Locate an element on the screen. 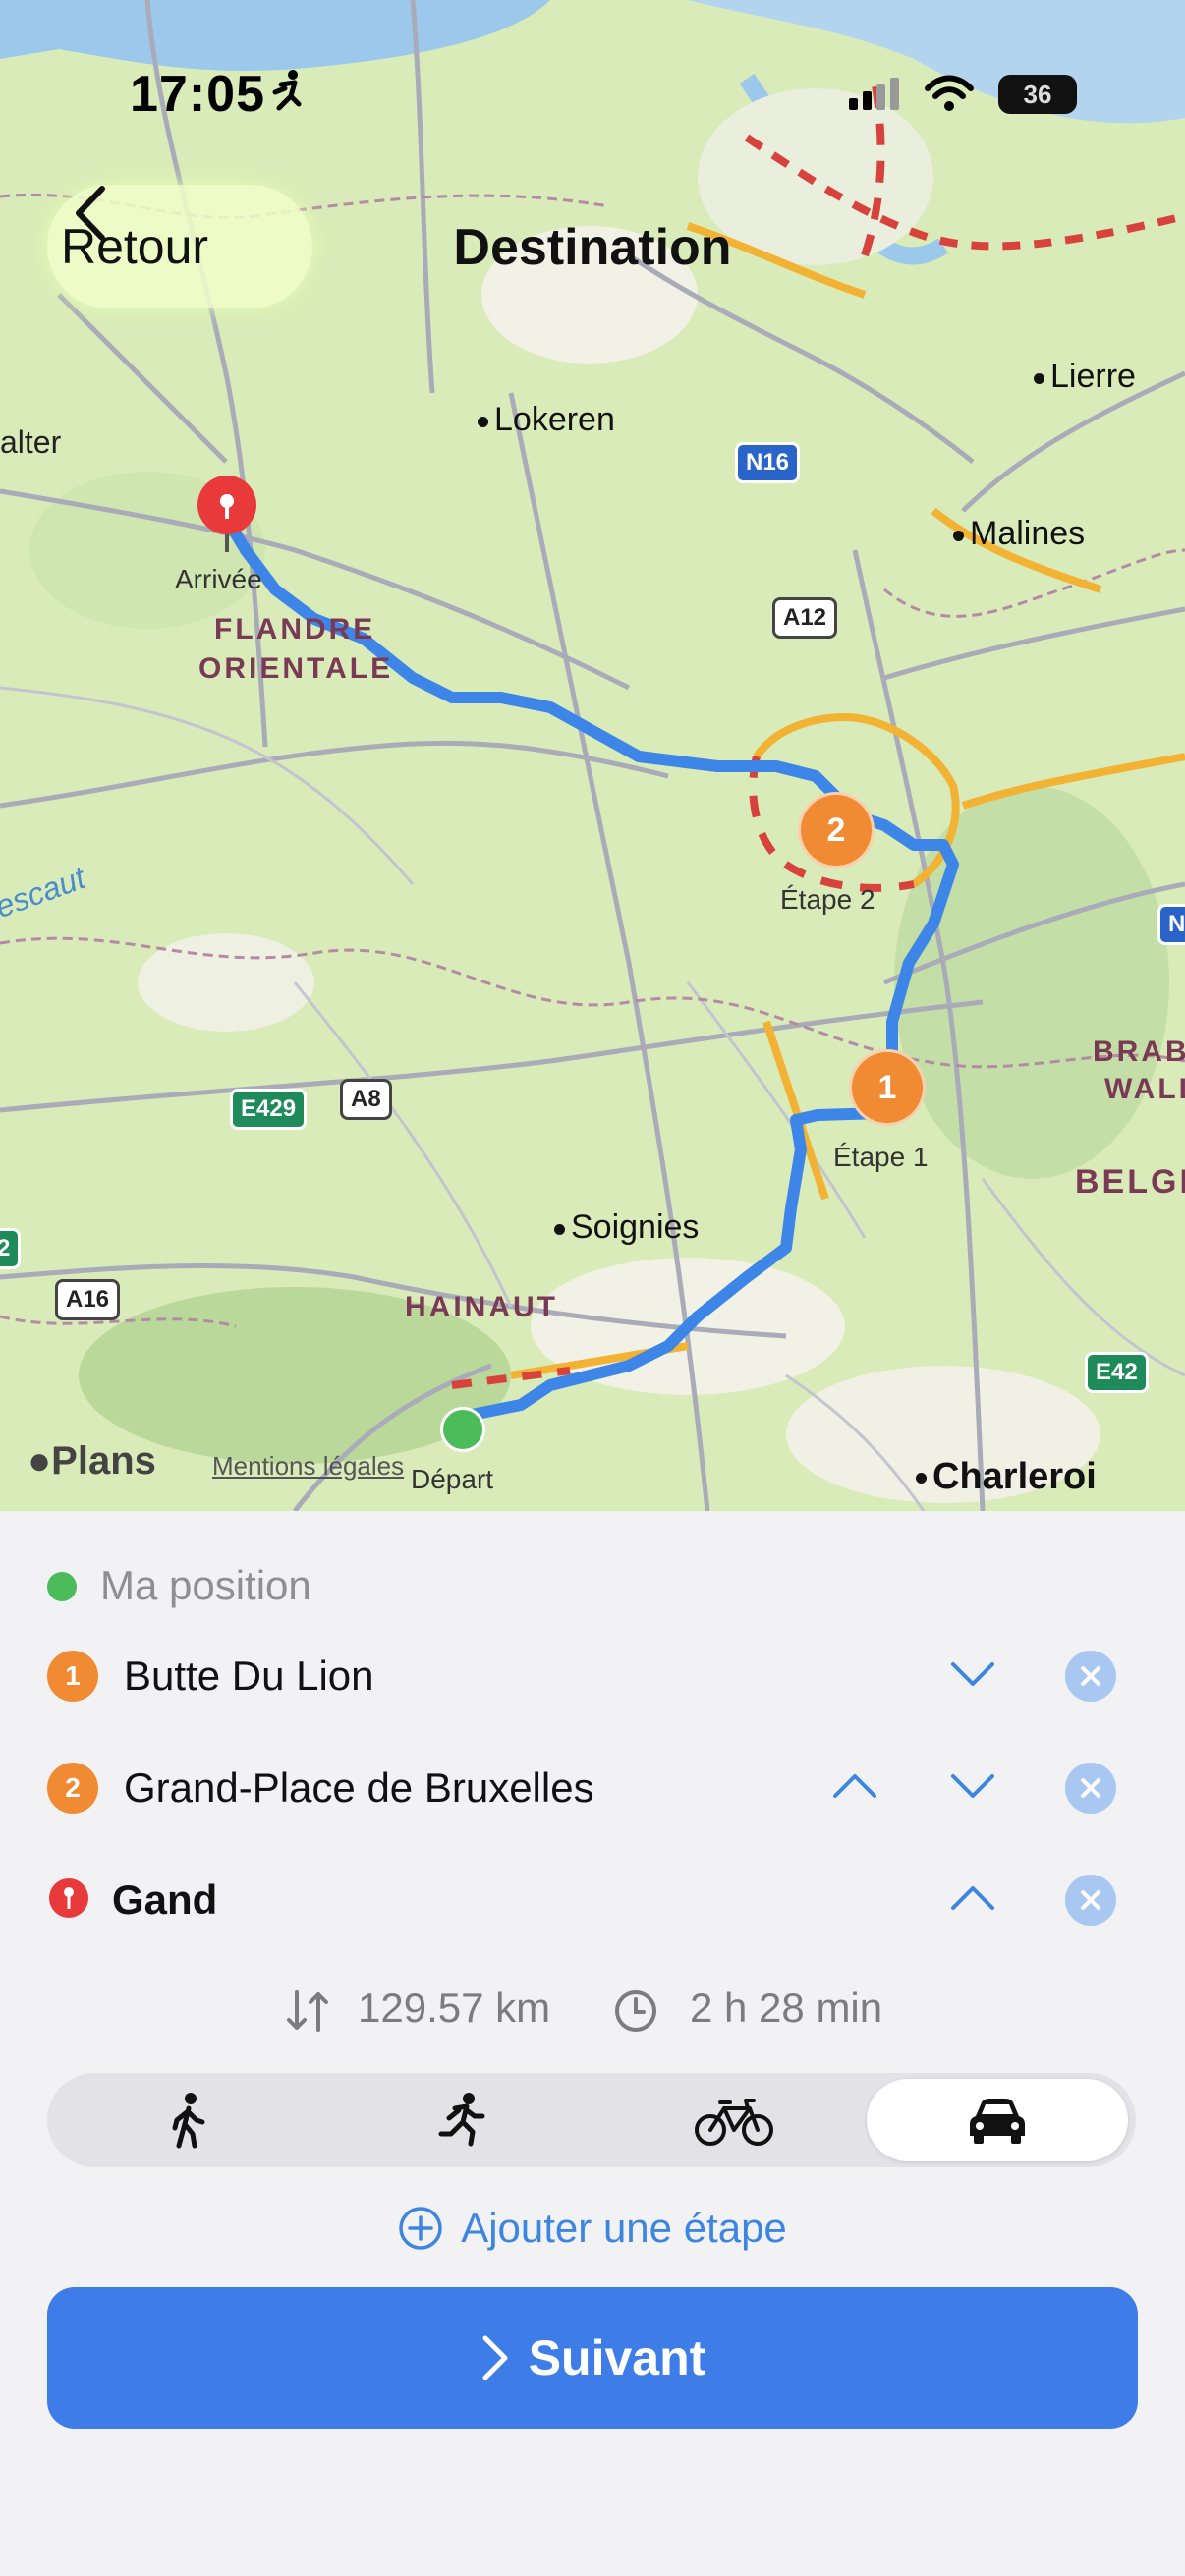 The height and width of the screenshot is (2576, 1185). region-label: BRAB is located at coordinates (1139, 1052).